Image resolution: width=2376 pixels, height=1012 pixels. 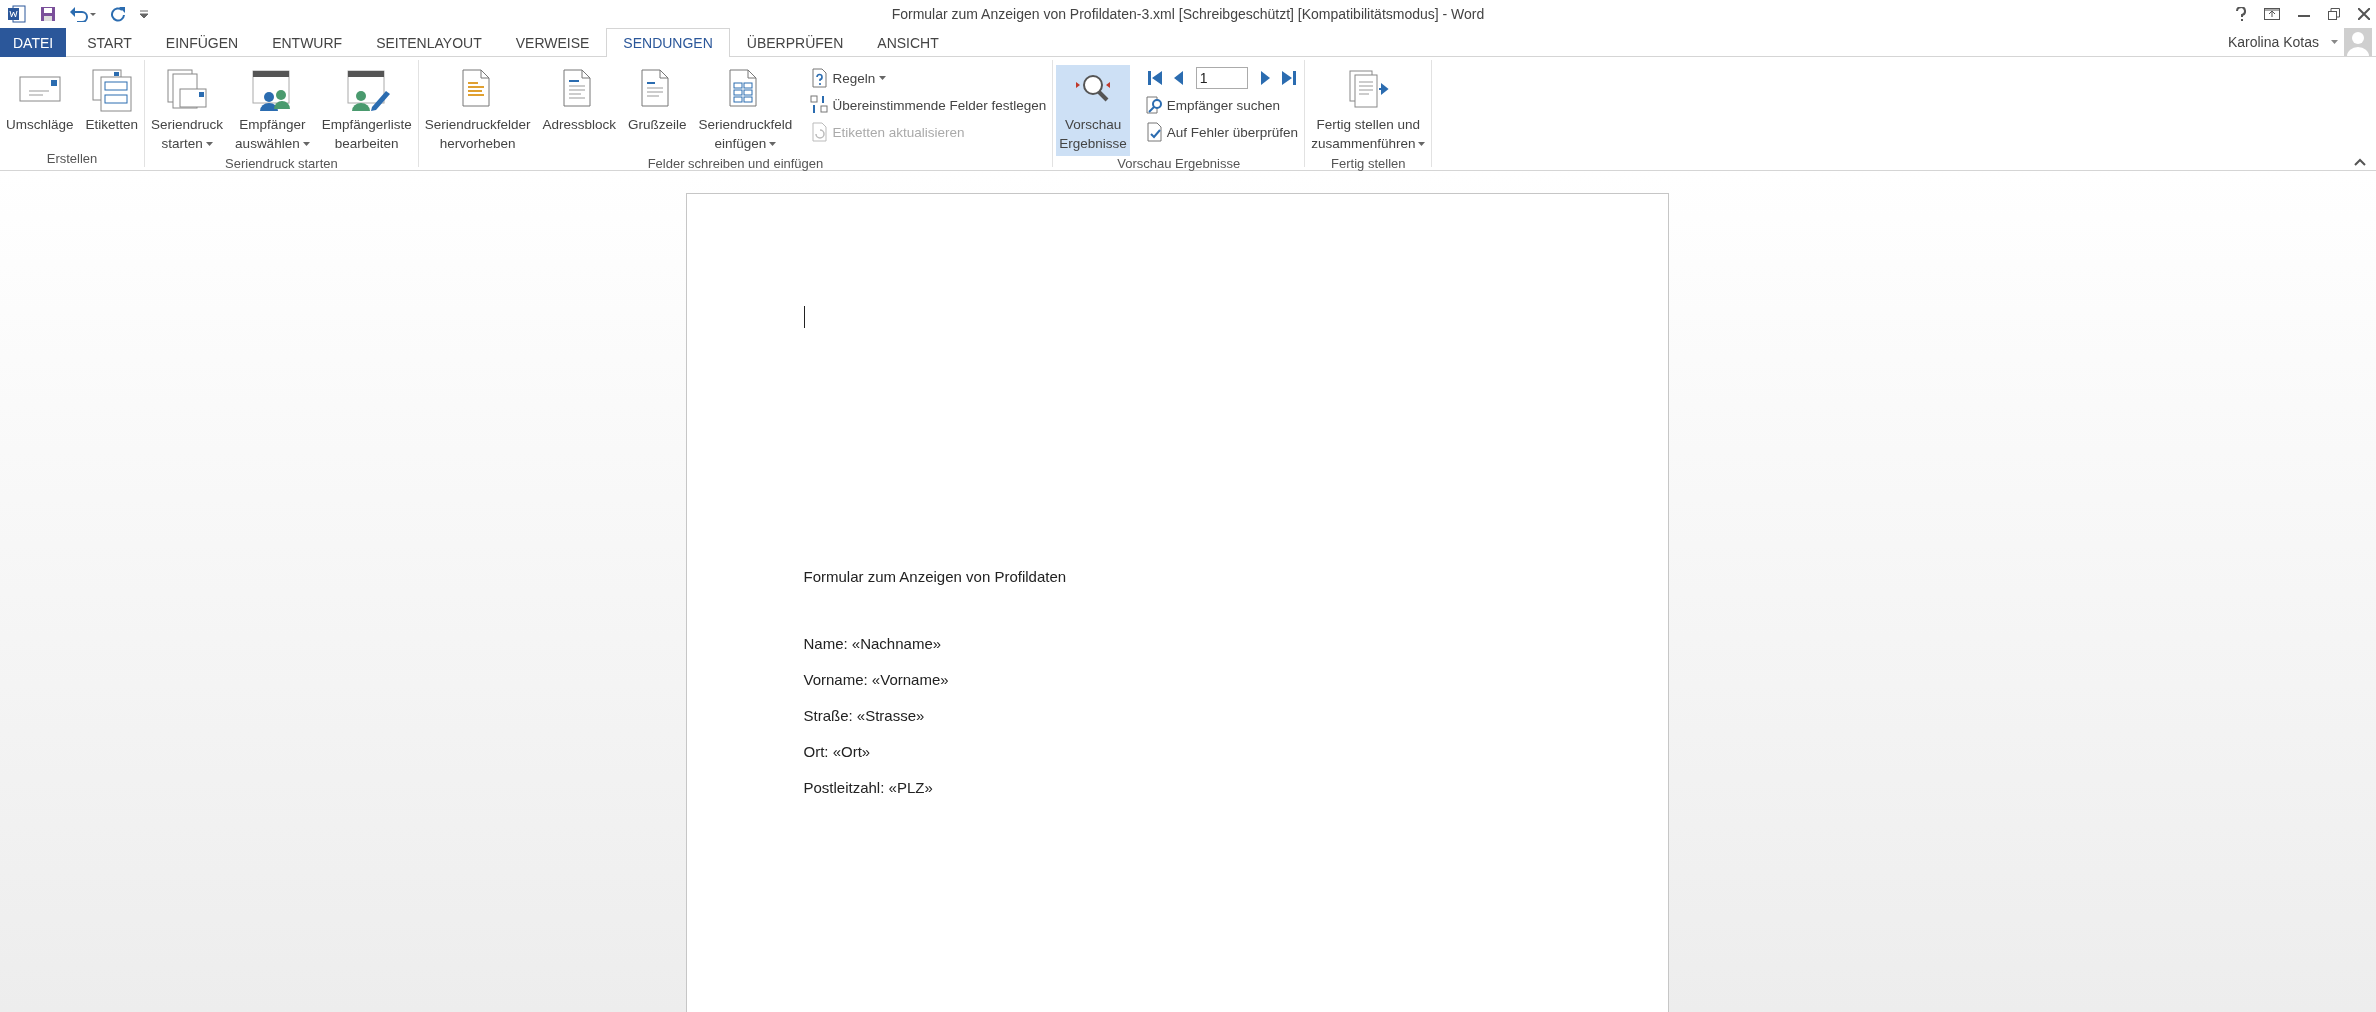 I want to click on swap-fields-icon, so click(x=819, y=105).